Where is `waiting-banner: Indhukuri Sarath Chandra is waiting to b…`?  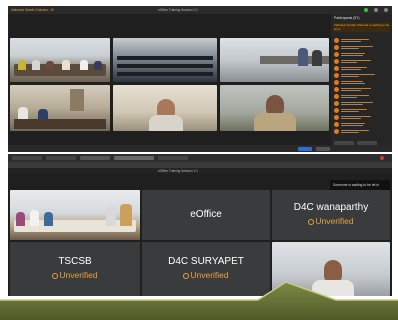 waiting-banner: Indhukuri Sarath Chandra is waiting to b… is located at coordinates (361, 27).